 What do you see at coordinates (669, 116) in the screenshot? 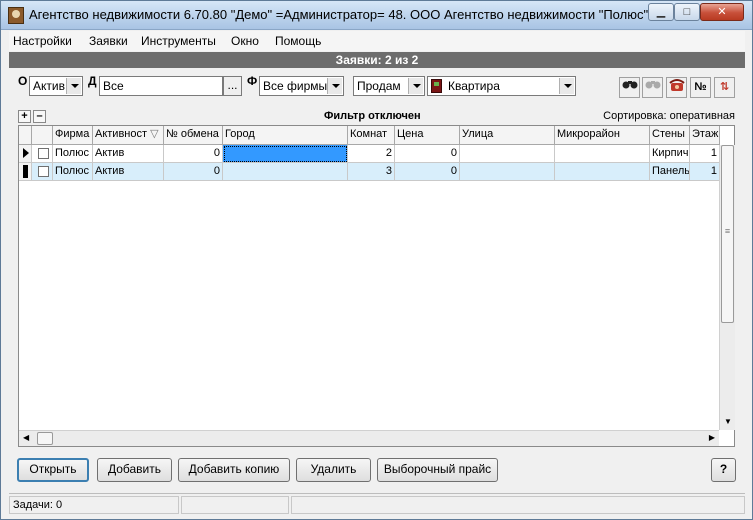
I see `sort-status: Сортировка: оперативная` at bounding box center [669, 116].